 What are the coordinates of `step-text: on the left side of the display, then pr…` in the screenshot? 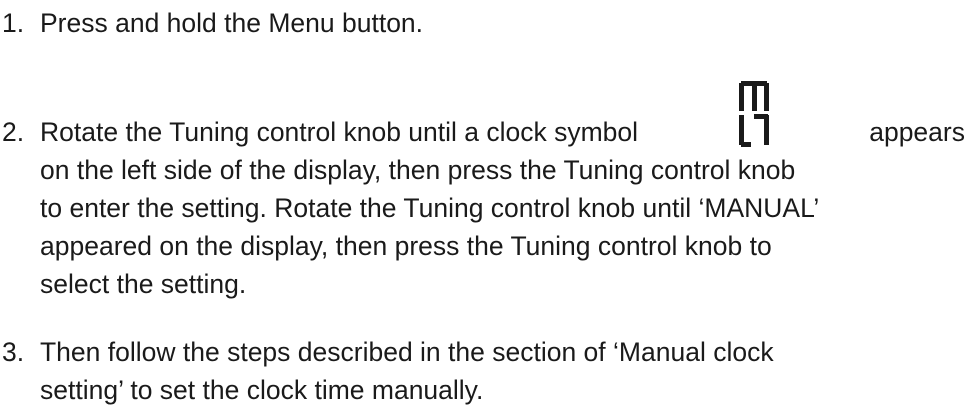 It's located at (418, 170).